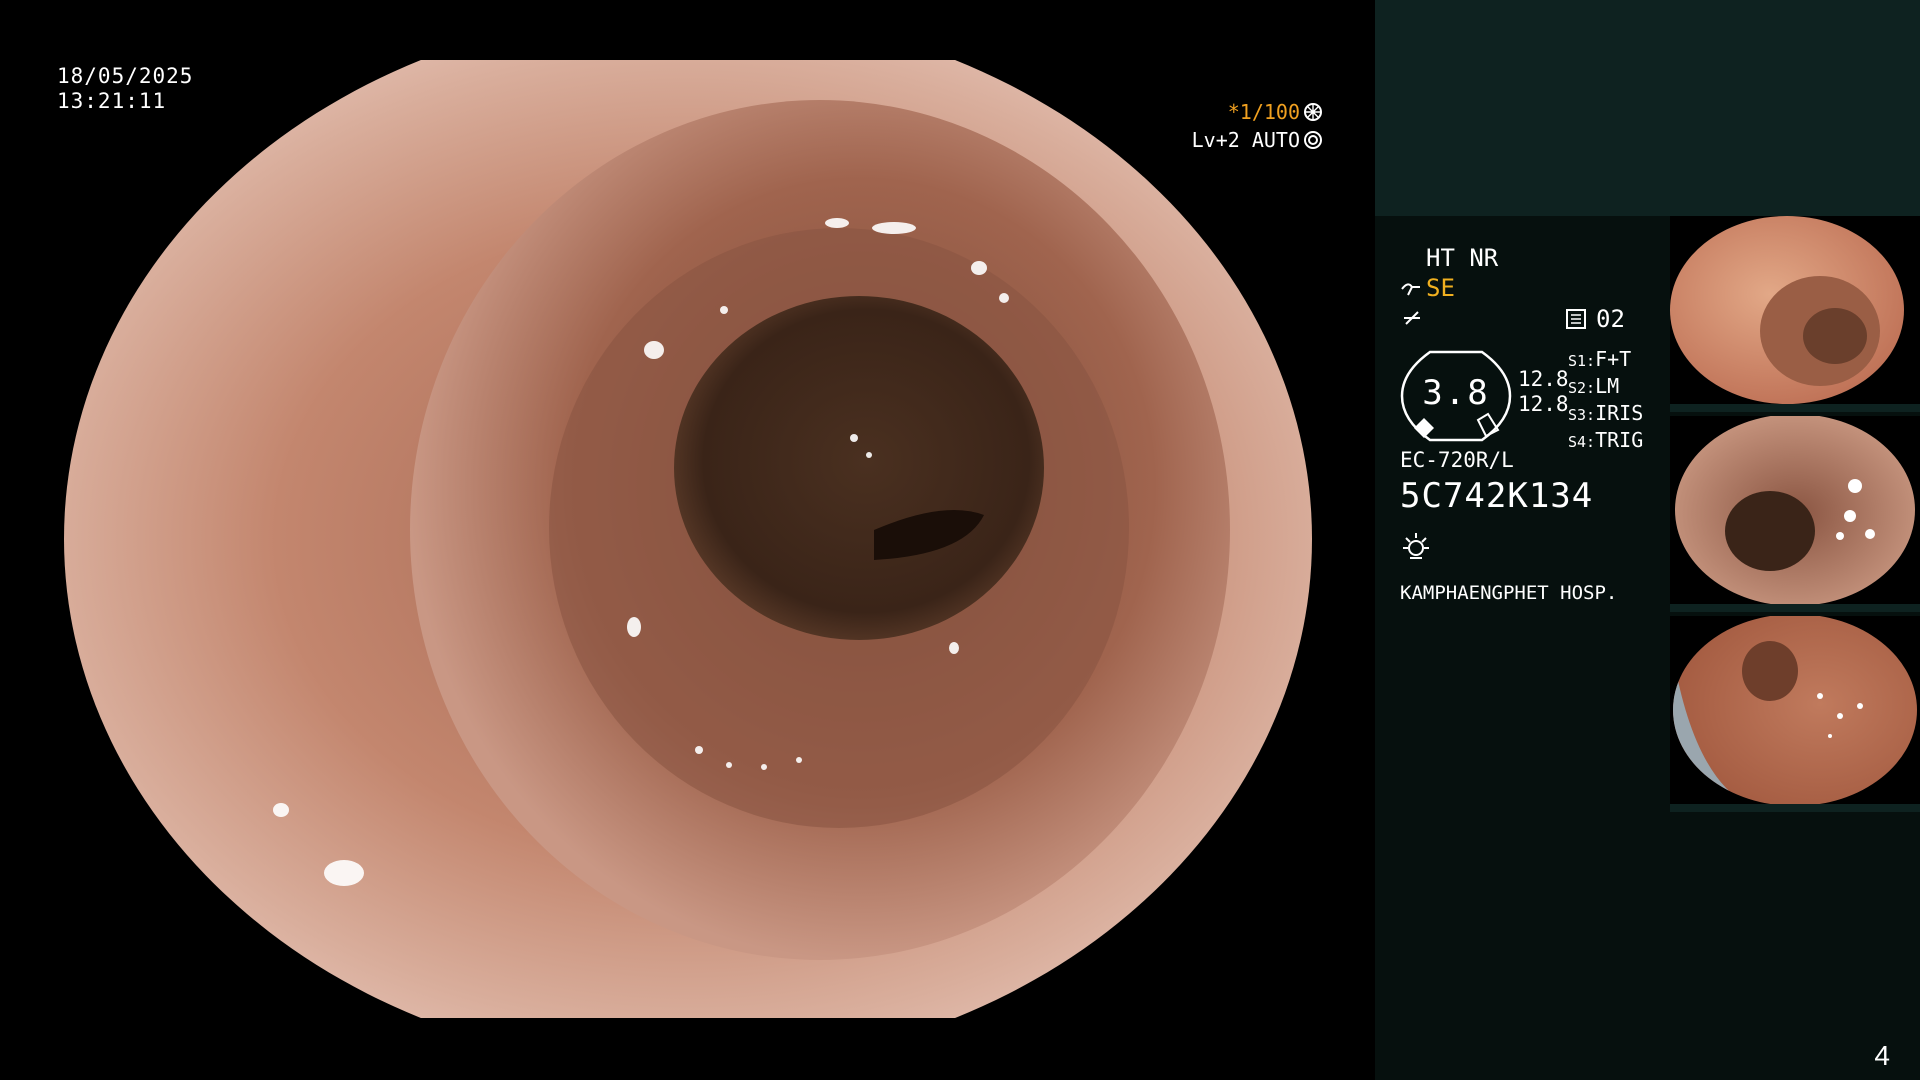 The width and height of the screenshot is (1920, 1080). I want to click on capture-time: 13:21:11, so click(112, 101).